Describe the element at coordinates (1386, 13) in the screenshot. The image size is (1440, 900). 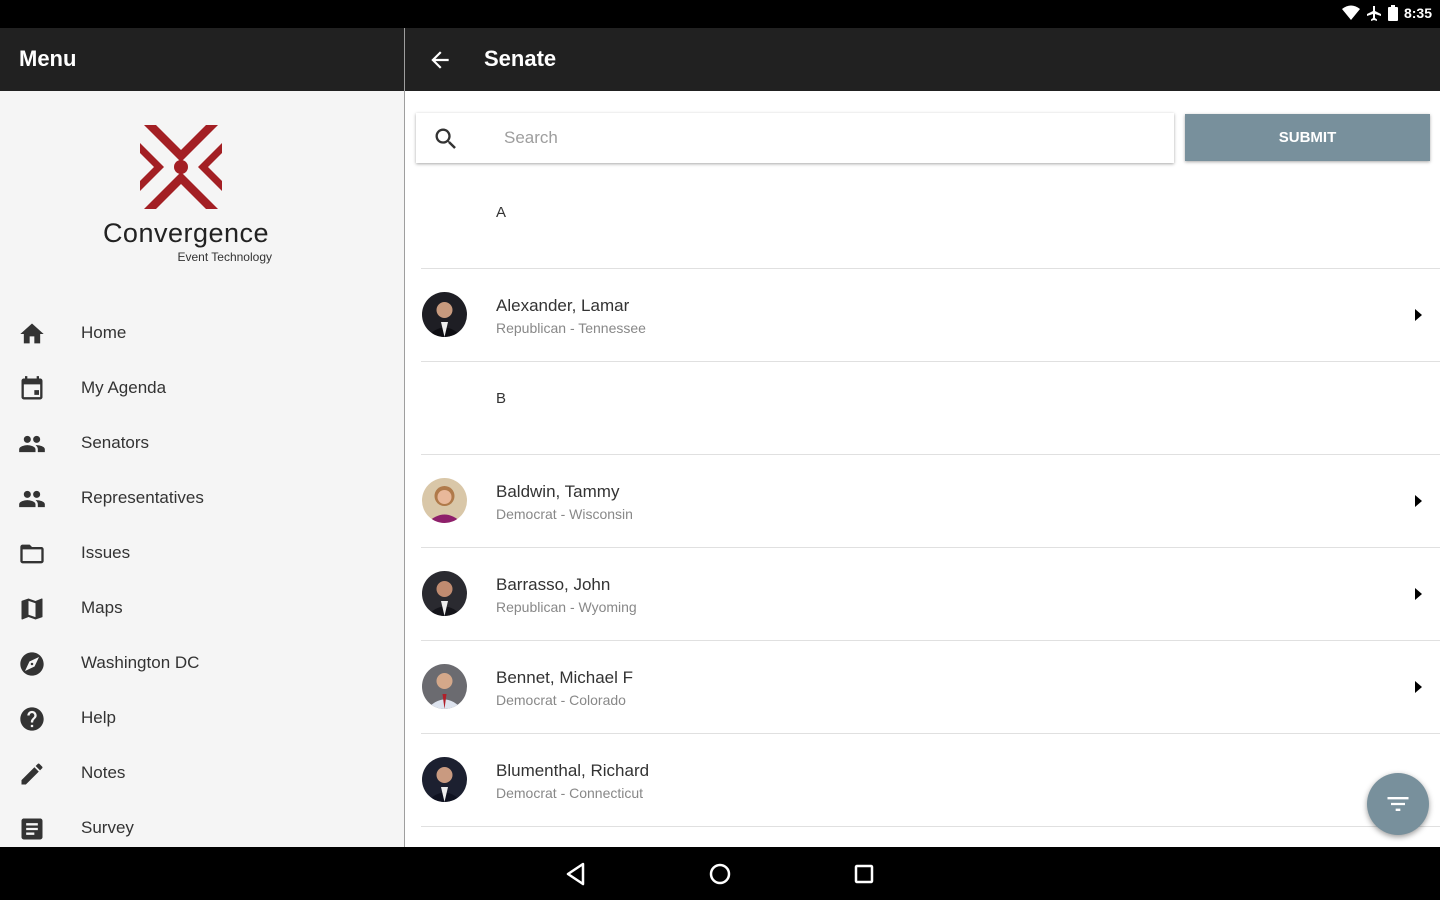
I see `status-icons: 8:35` at that location.